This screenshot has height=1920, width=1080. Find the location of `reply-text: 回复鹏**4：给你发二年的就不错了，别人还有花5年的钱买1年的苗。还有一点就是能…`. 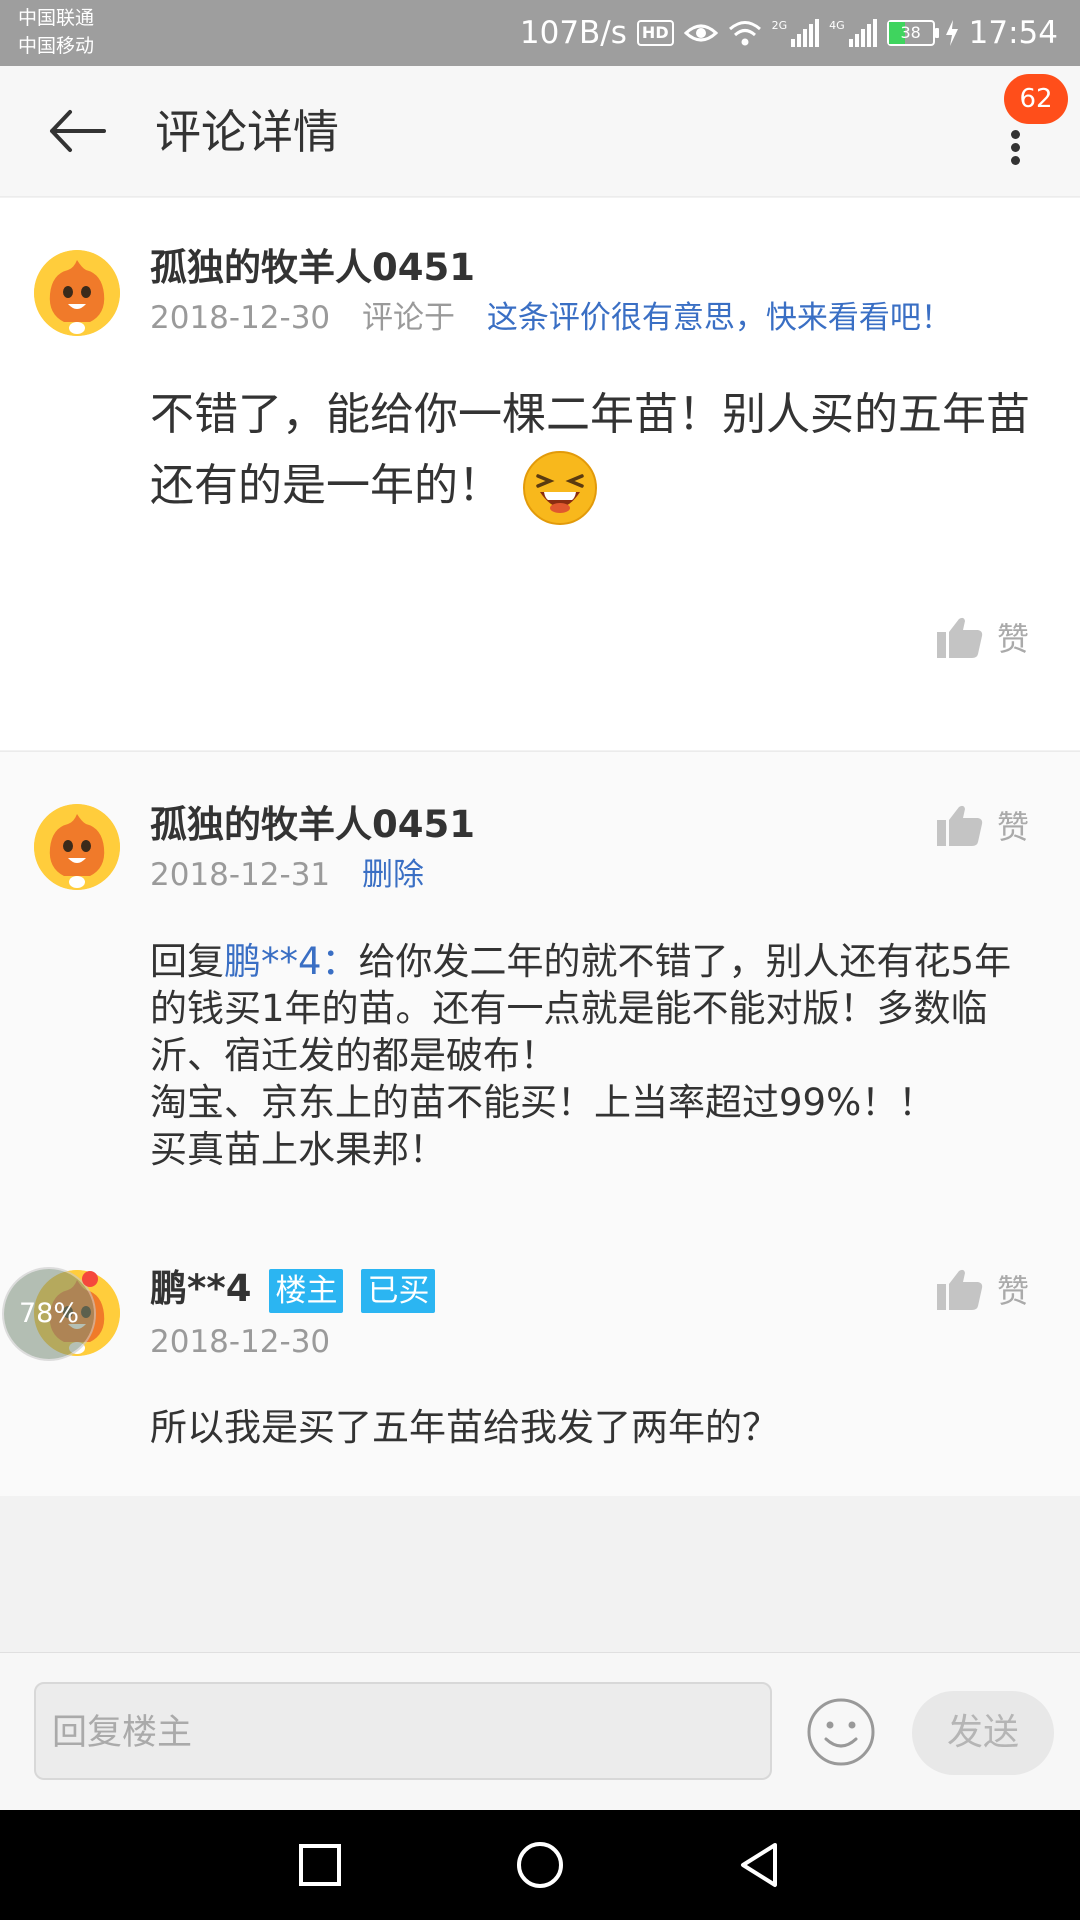

reply-text: 回复鹏**4：给你发二年的就不错了，别人还有花5年的钱买1年的苗。还有一点就是能… is located at coordinates (595, 1055).